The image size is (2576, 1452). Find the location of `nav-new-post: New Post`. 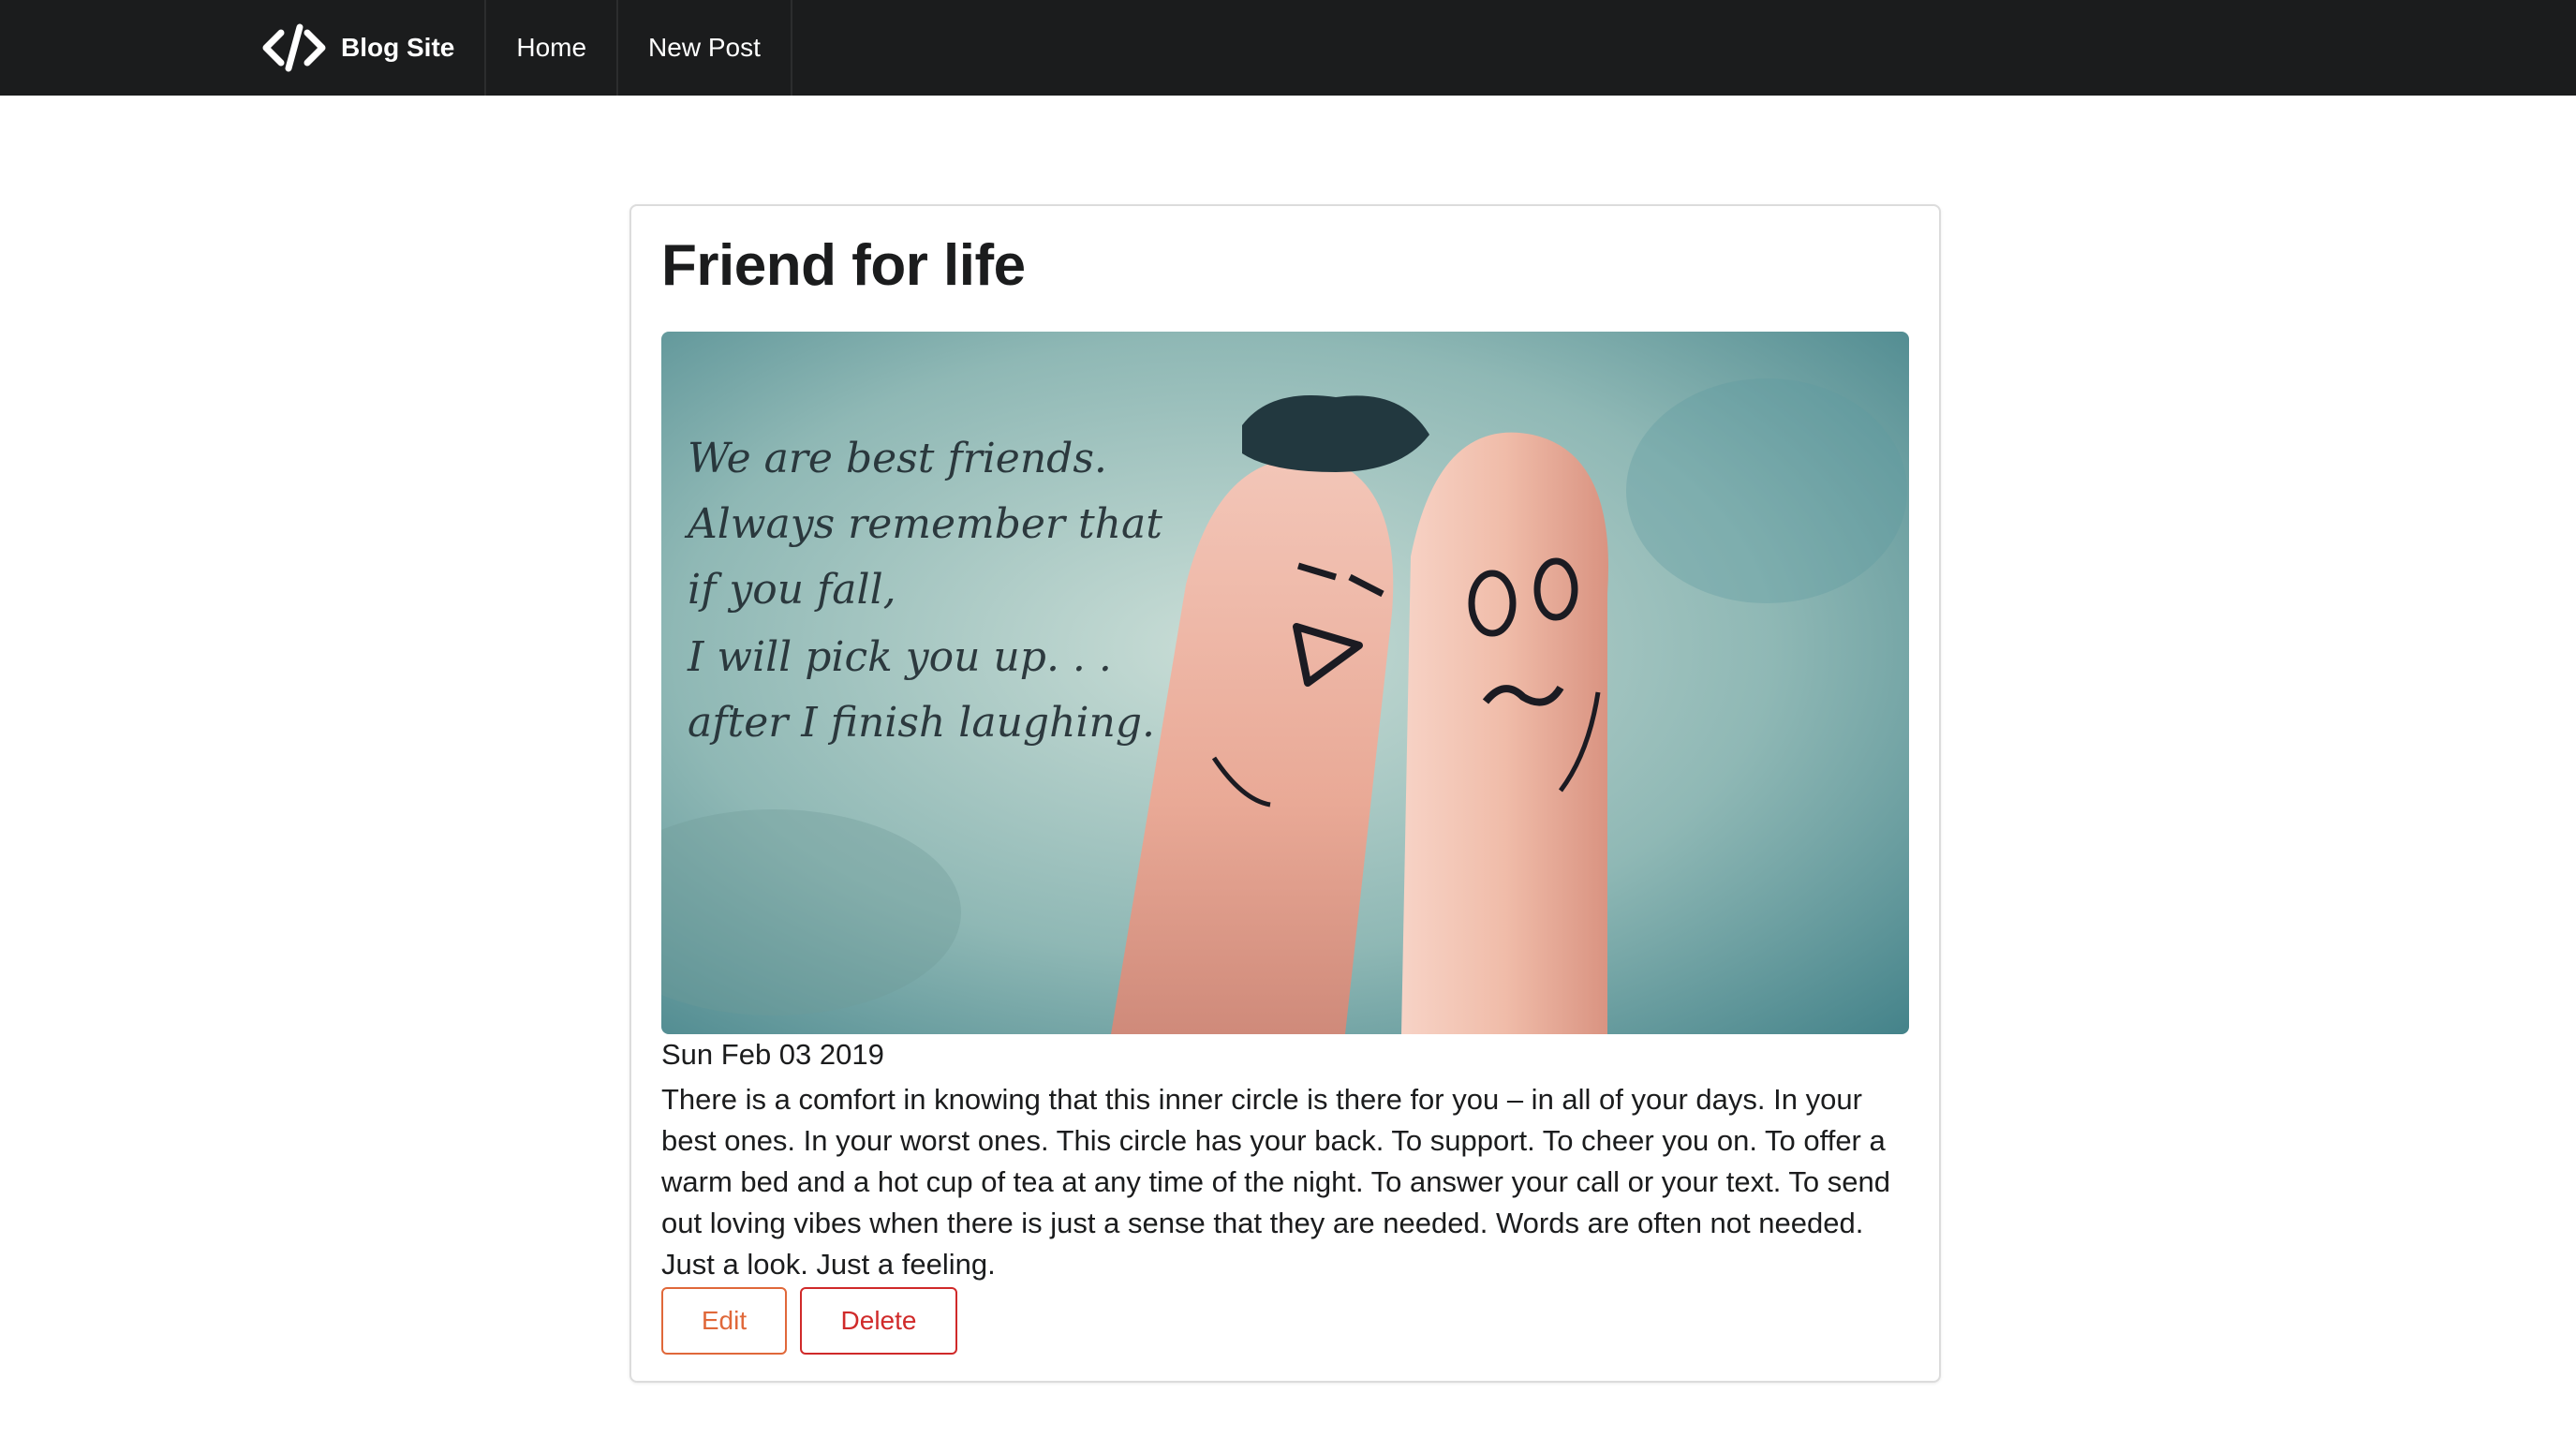

nav-new-post: New Post is located at coordinates (705, 48).